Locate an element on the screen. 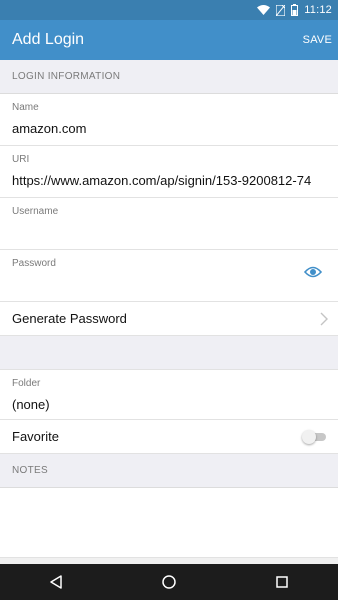 Image resolution: width=338 pixels, height=600 pixels. back-triangle-icon is located at coordinates (56, 582).